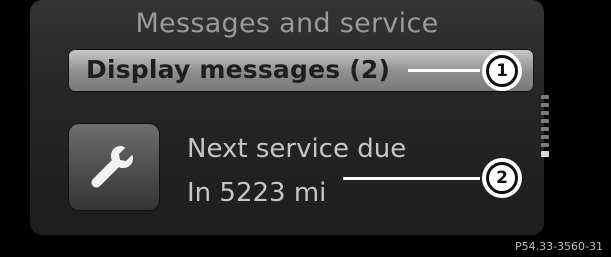 This screenshot has height=257, width=611. I want to click on wrench-icon, so click(112, 167).